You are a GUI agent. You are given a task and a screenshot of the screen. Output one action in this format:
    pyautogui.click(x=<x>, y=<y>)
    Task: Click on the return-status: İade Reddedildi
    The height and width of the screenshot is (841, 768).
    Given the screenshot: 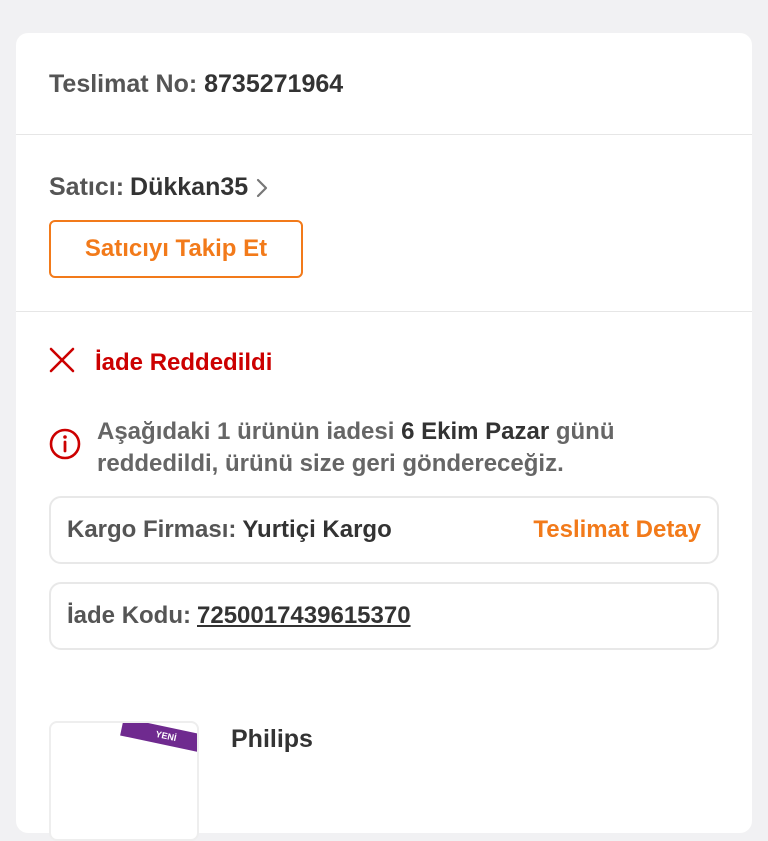 What is the action you would take?
    pyautogui.click(x=160, y=362)
    